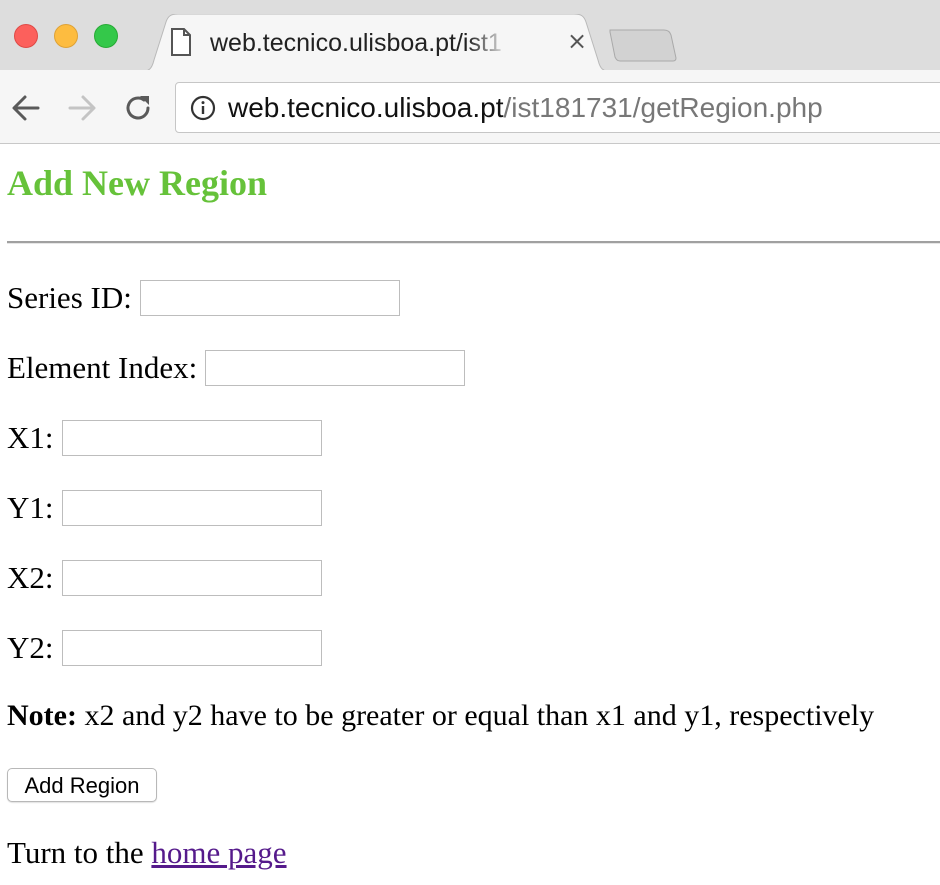 The width and height of the screenshot is (940, 885). What do you see at coordinates (663, 107) in the screenshot?
I see `url-path: /ist181731/getRegion.php` at bounding box center [663, 107].